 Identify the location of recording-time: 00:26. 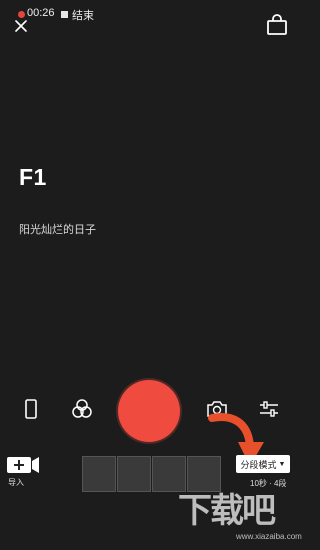
(41, 13).